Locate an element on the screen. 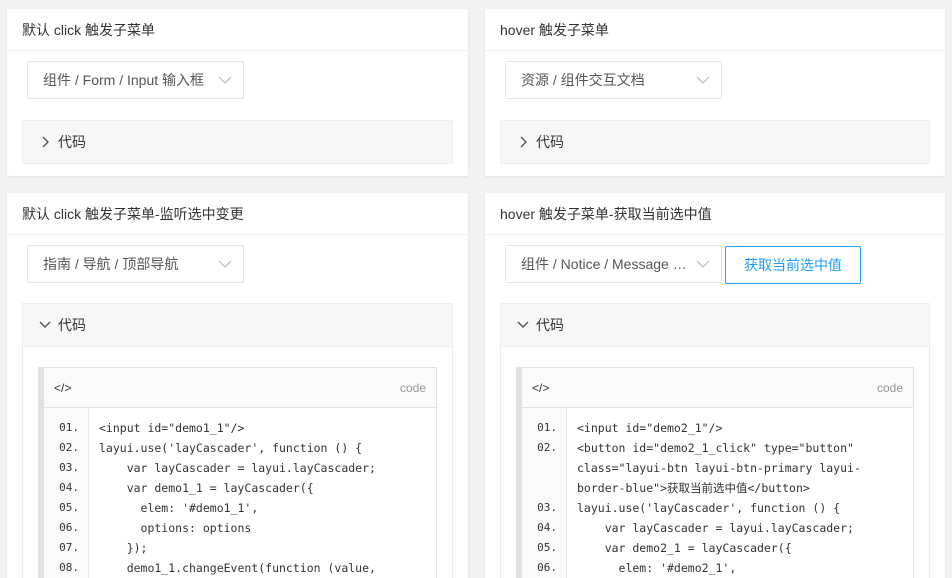 The height and width of the screenshot is (578, 952). line-number: 08. is located at coordinates (69, 567).